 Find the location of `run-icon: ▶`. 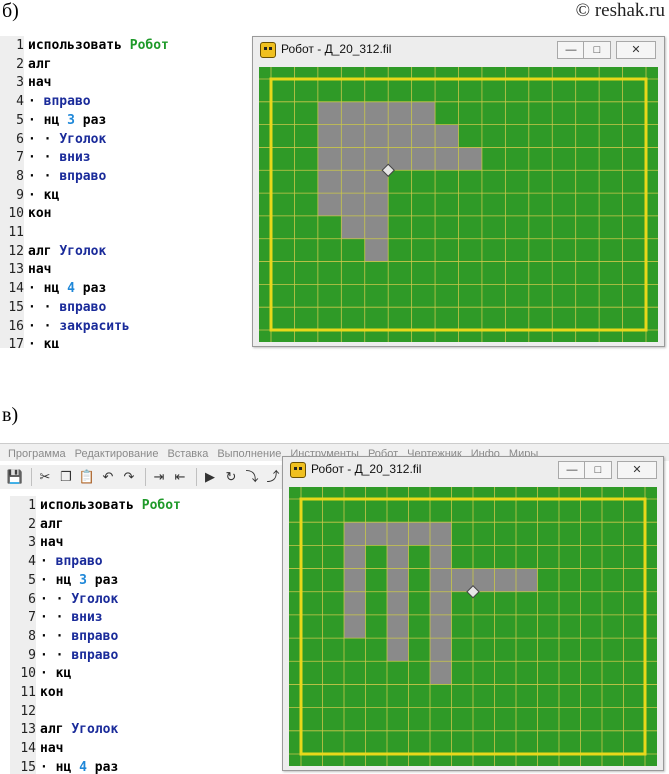

run-icon: ▶ is located at coordinates (210, 477).